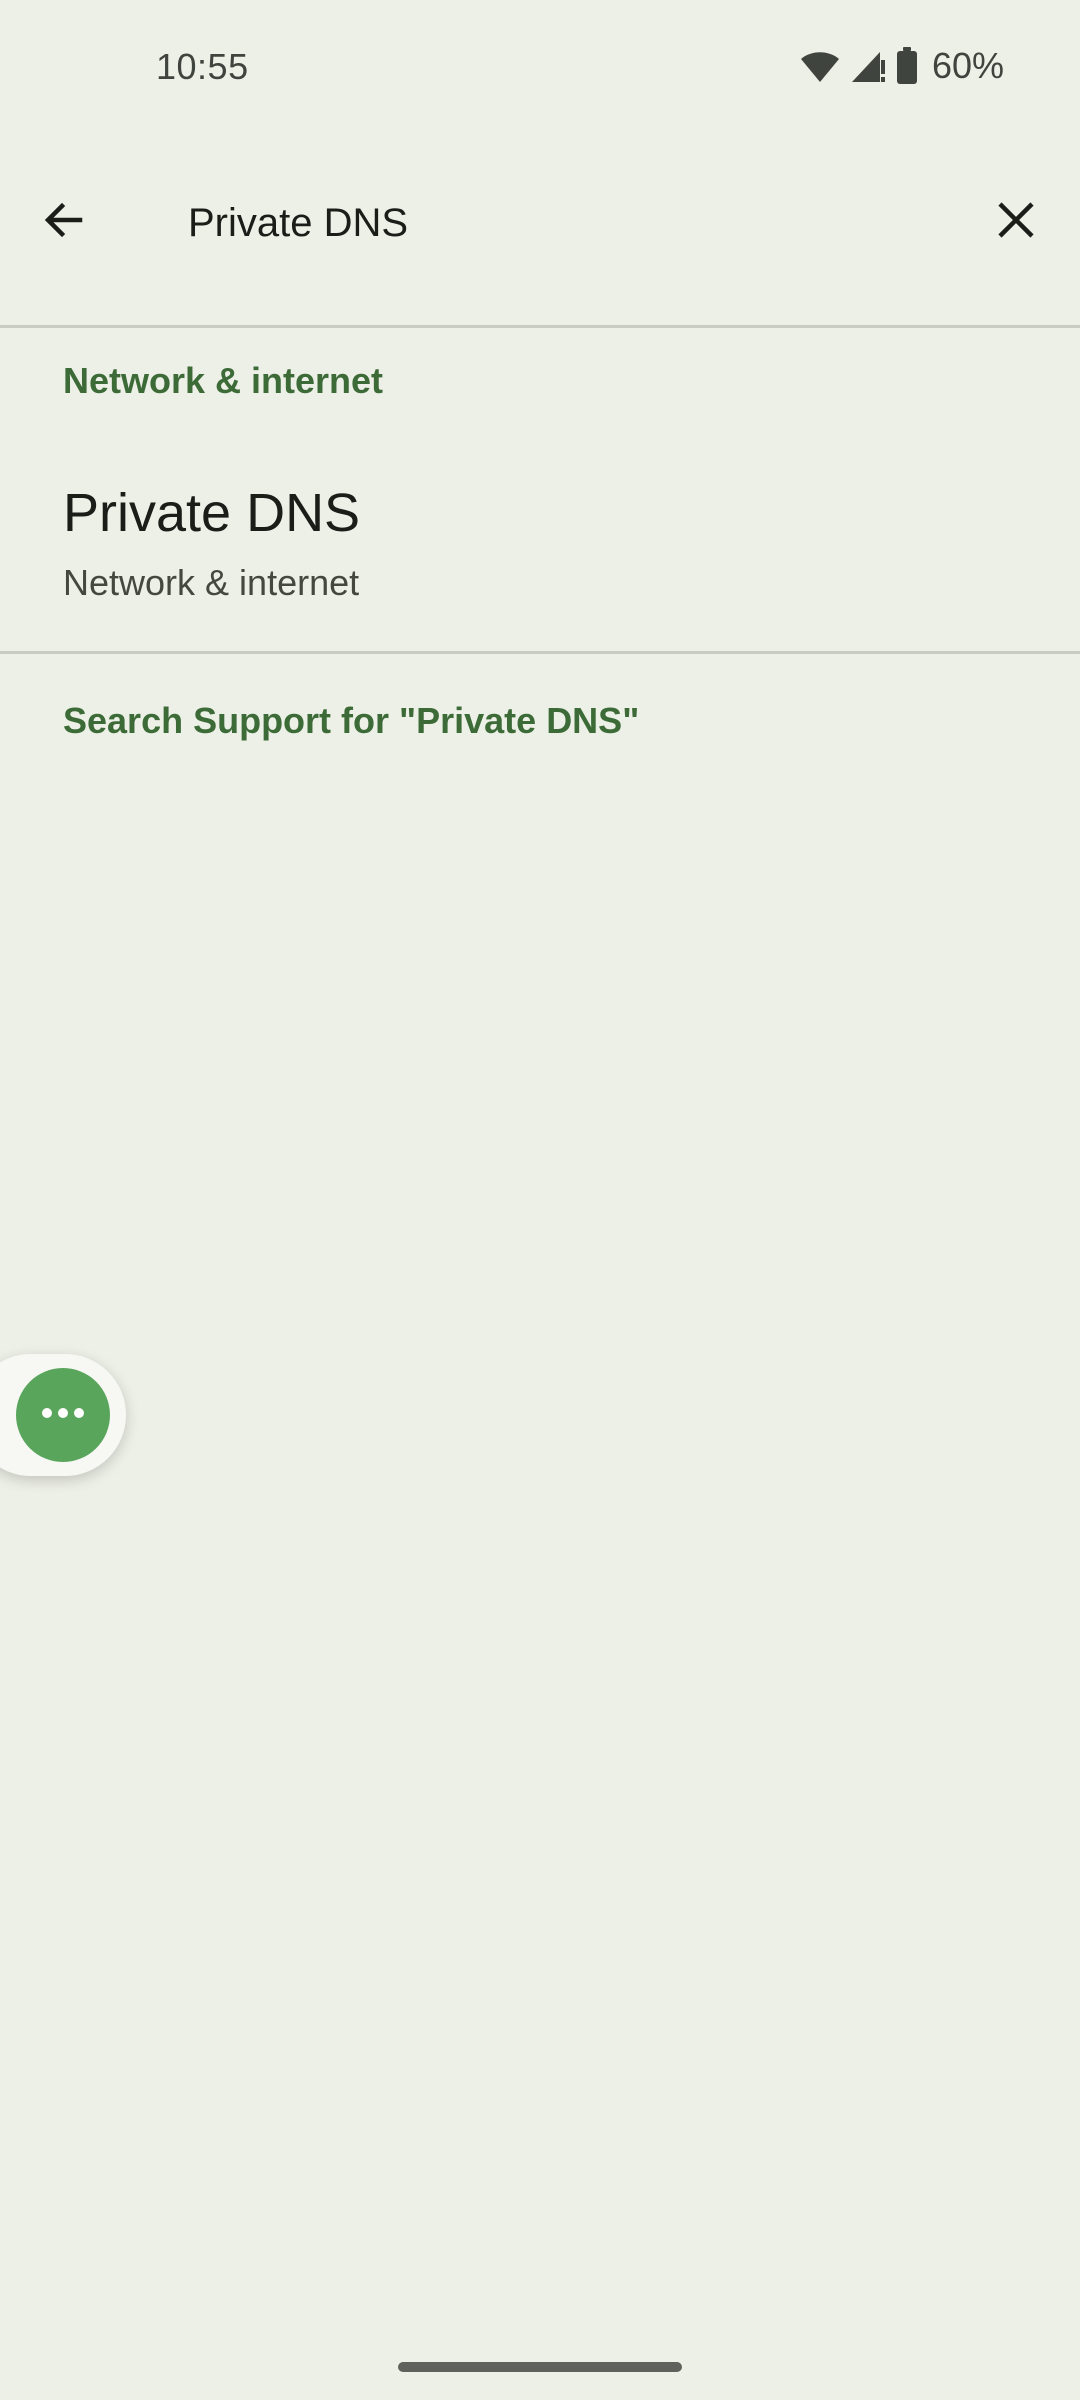  Describe the element at coordinates (540, 326) in the screenshot. I see `search-divider` at that location.